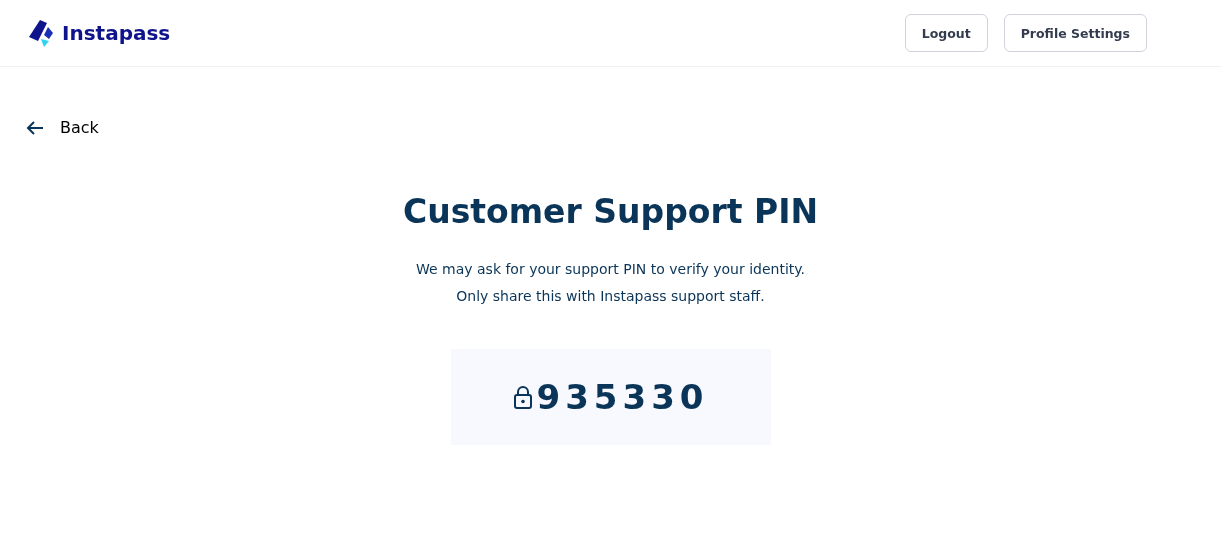  I want to click on profile-settings-button: Profile Settings, so click(1075, 33).